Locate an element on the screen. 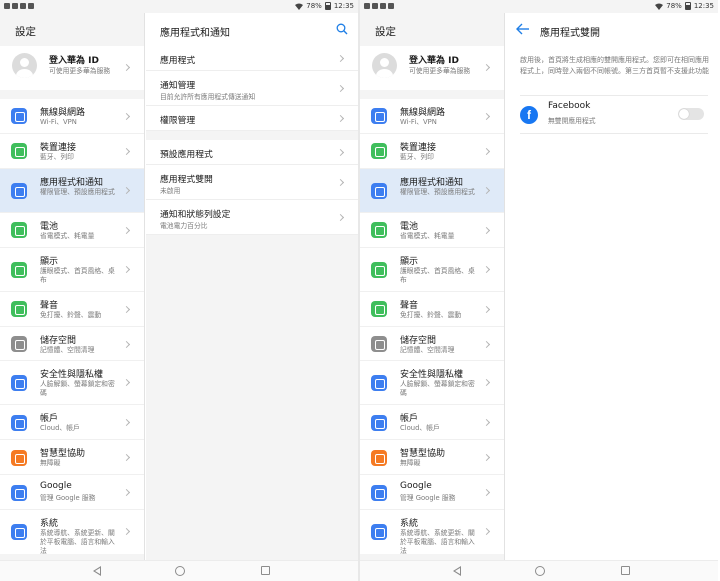  storage-icon is located at coordinates (379, 344).